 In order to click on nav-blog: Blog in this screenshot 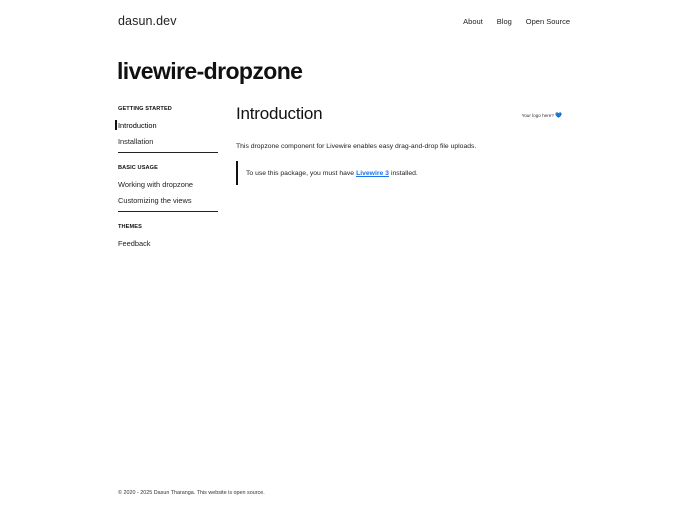, I will do `click(504, 21)`.